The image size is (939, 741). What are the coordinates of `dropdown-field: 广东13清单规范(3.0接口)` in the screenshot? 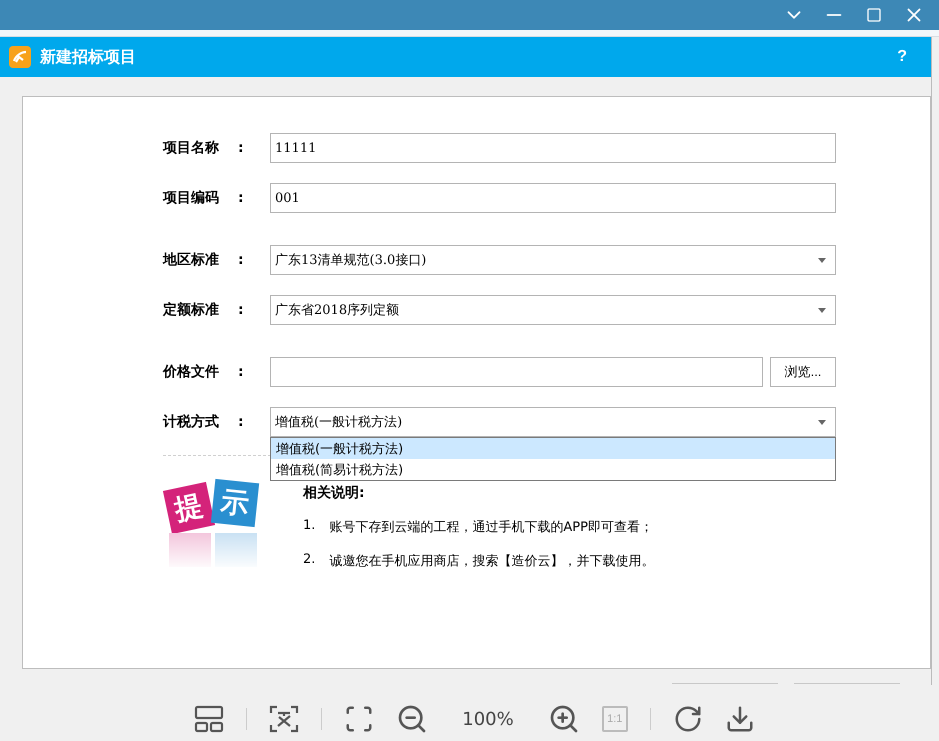 It's located at (553, 260).